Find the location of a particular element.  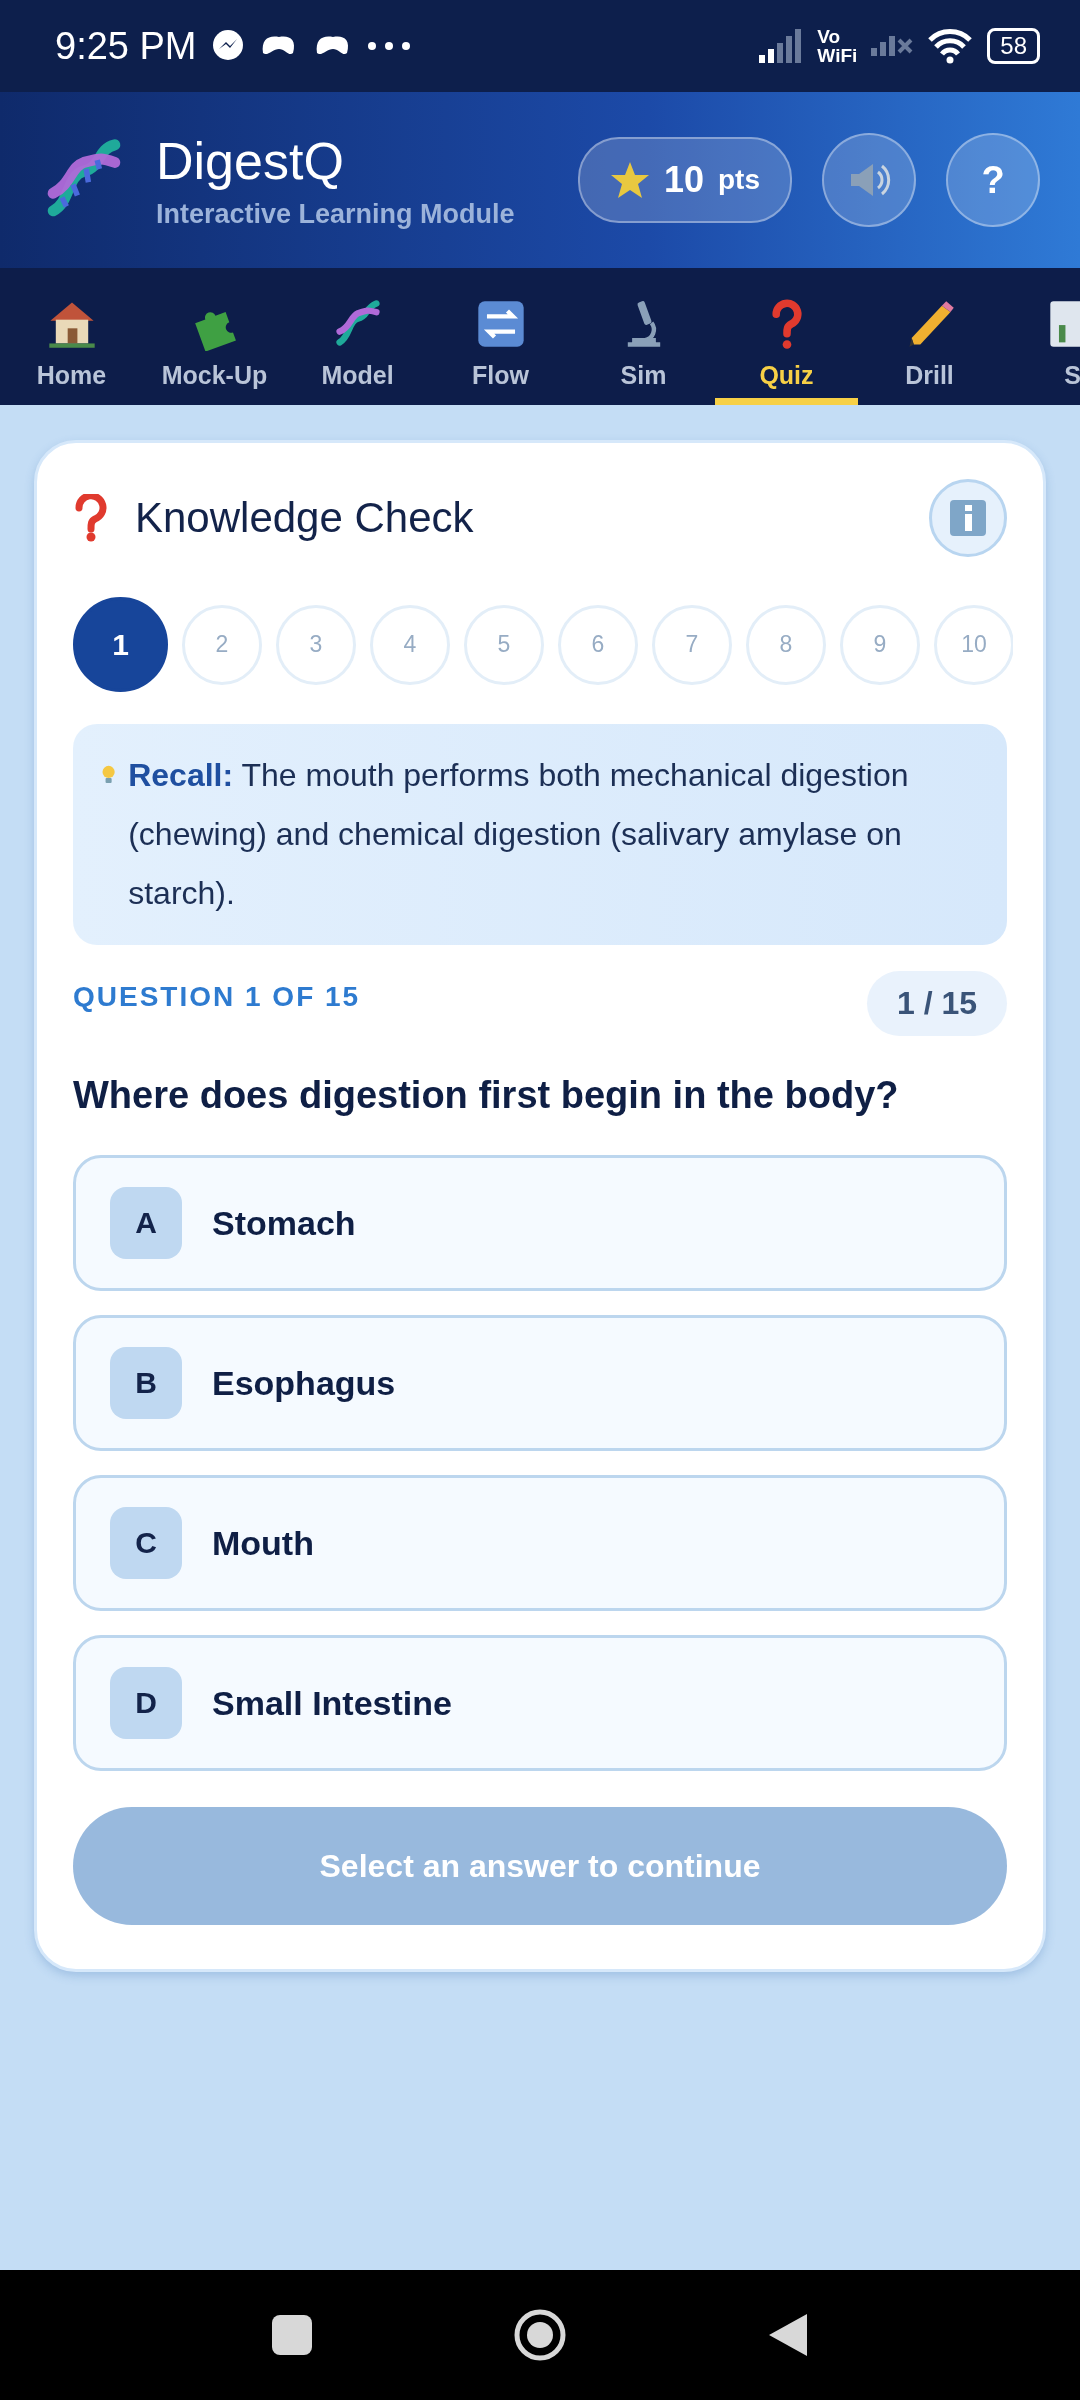

info-icon is located at coordinates (968, 518).